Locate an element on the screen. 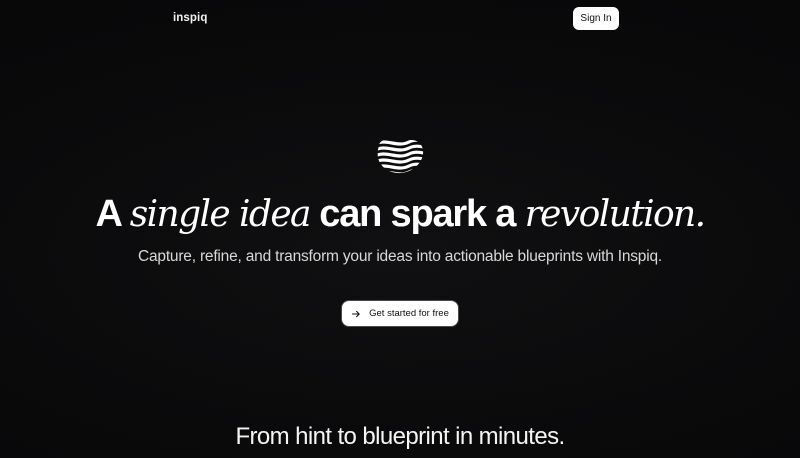  wave-ribbon-icon is located at coordinates (400, 156).